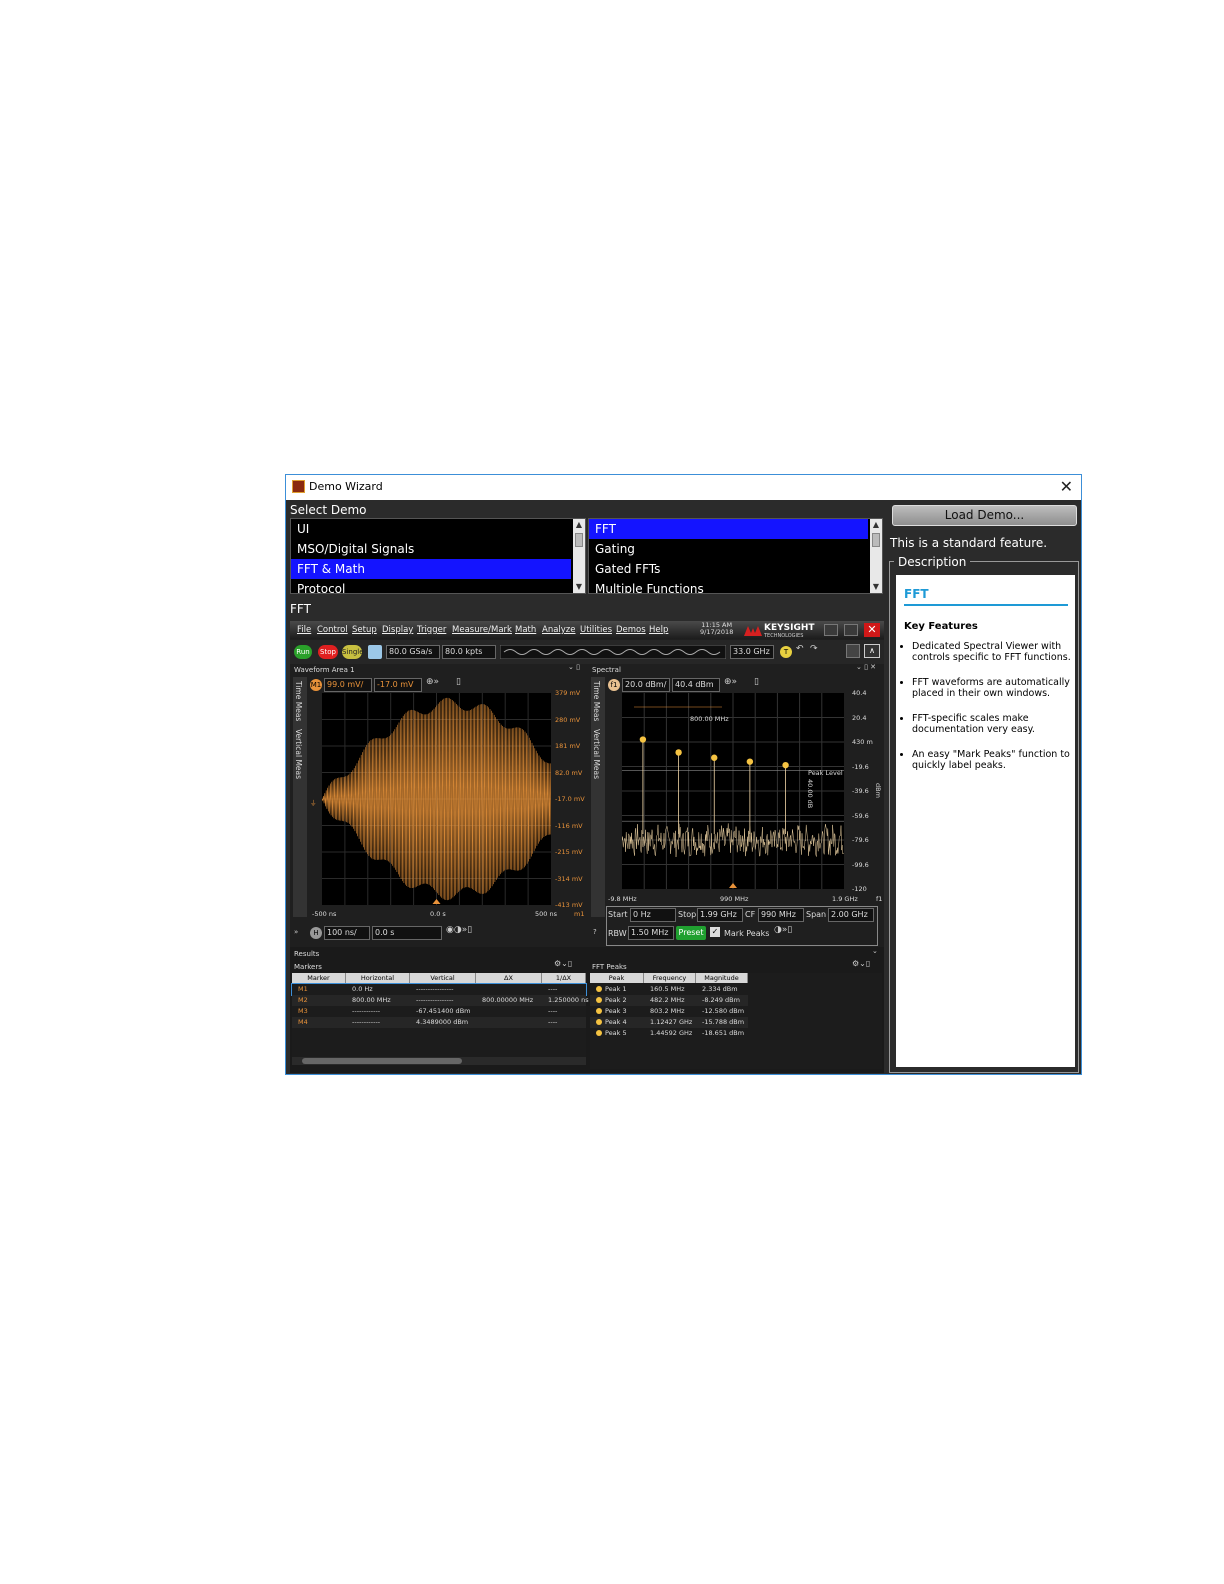  I want to click on start-field: 0 Hz, so click(653, 915).